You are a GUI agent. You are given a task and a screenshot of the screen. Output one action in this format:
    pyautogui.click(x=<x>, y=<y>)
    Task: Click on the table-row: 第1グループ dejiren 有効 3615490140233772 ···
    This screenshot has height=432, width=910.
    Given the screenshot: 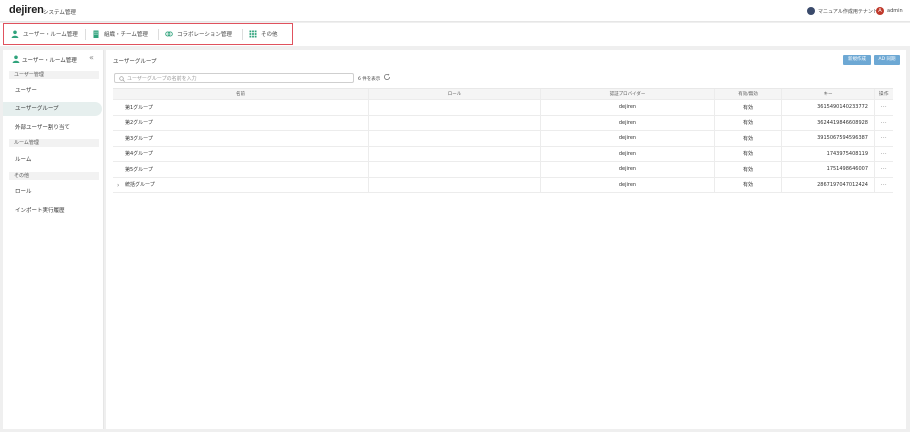 What is the action you would take?
    pyautogui.click(x=503, y=108)
    